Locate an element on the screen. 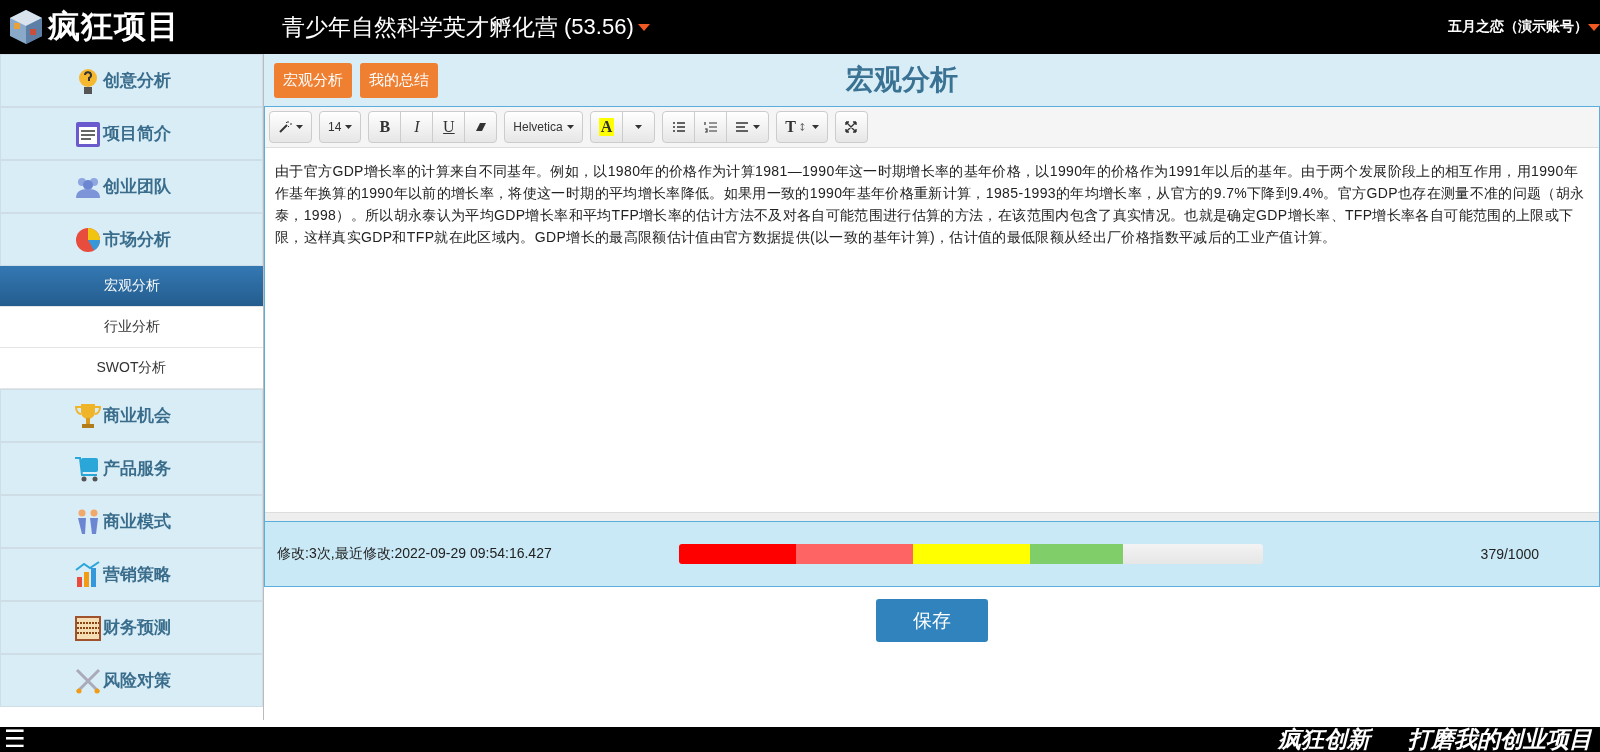 The height and width of the screenshot is (752, 1600). sidebar-item: 商业机会 is located at coordinates (131, 415).